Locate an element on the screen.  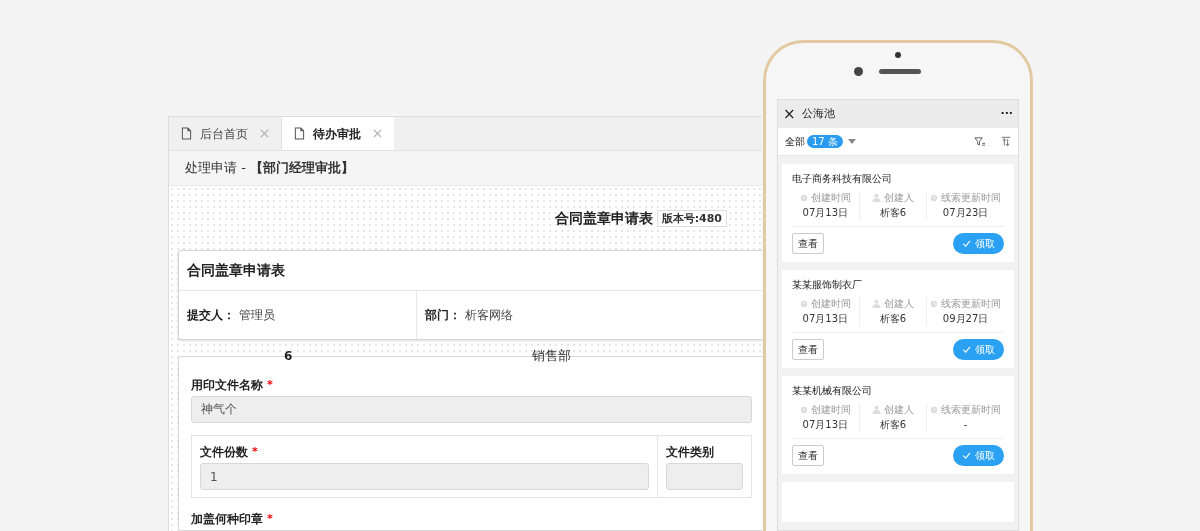
field-value: 管理员 is located at coordinates (257, 315).